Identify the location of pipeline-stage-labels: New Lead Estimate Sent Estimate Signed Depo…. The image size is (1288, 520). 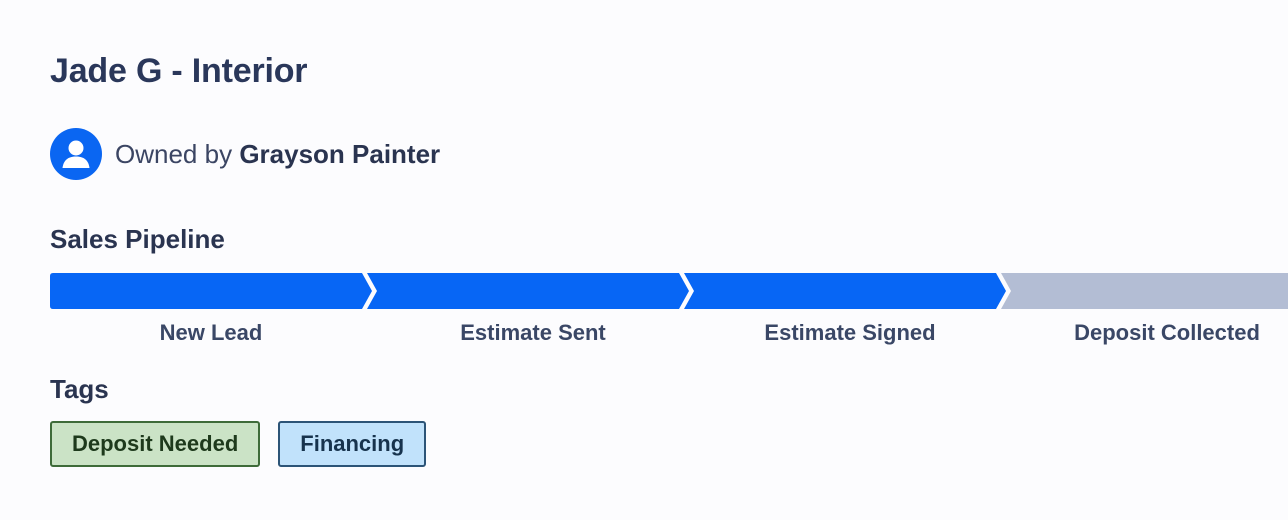
(644, 335).